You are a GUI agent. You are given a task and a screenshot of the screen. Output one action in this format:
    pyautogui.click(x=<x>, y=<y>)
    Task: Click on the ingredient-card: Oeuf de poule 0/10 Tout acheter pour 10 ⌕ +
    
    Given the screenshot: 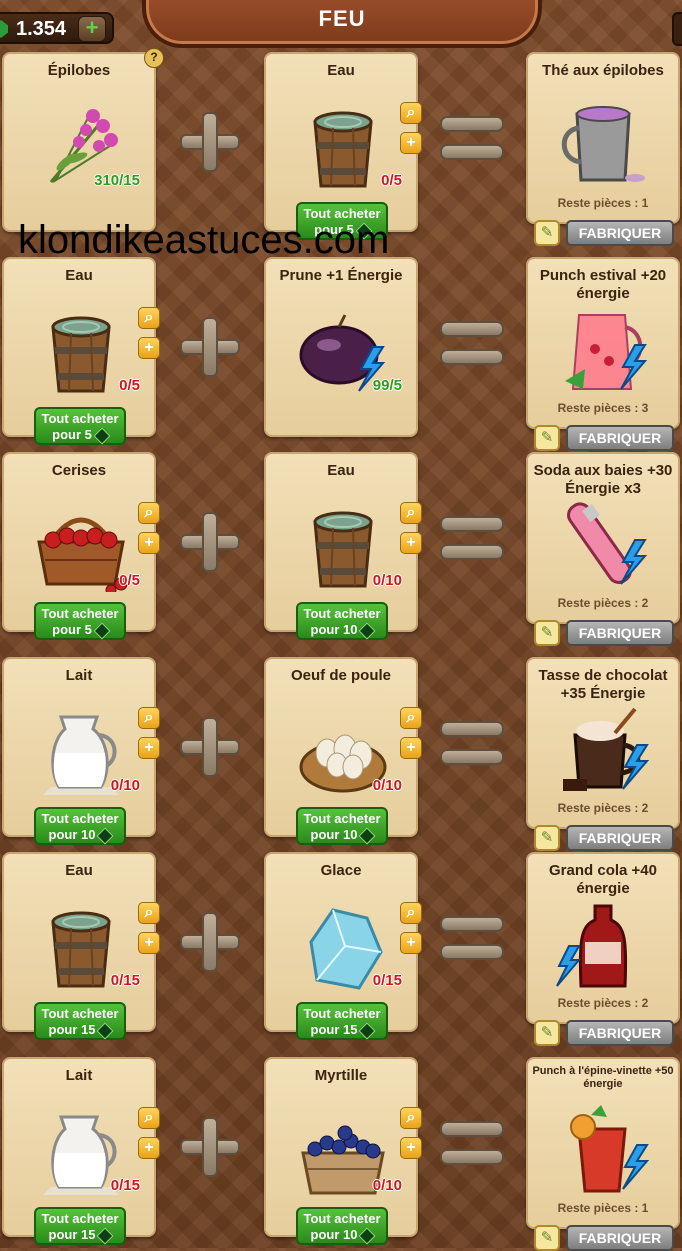 What is the action you would take?
    pyautogui.click(x=343, y=751)
    